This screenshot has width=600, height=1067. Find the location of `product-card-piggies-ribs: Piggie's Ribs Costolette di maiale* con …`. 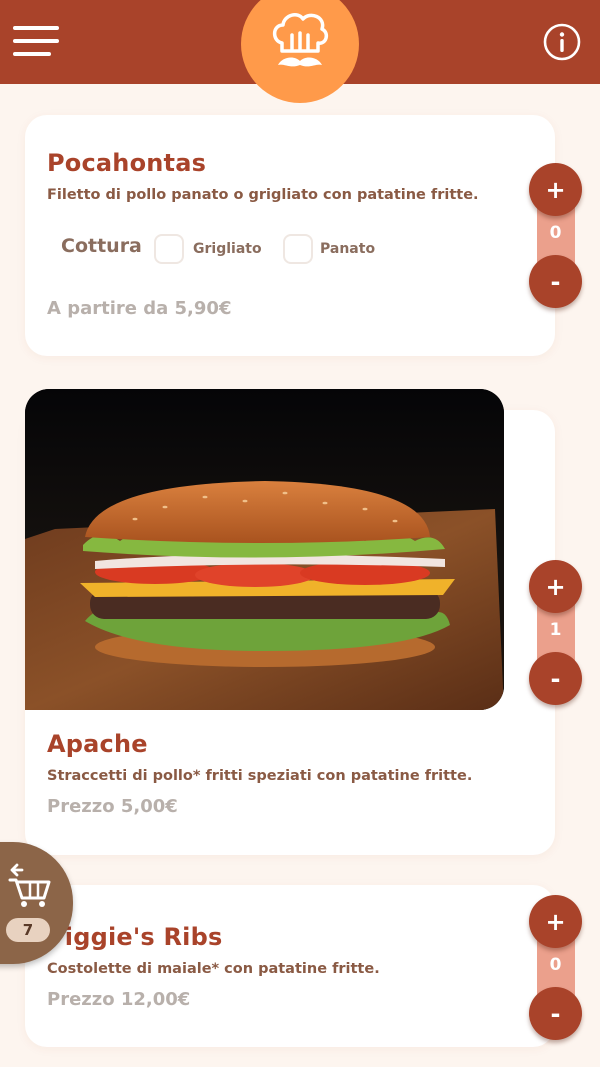

product-card-piggies-ribs: Piggie's Ribs Costolette di maiale* con … is located at coordinates (290, 966).